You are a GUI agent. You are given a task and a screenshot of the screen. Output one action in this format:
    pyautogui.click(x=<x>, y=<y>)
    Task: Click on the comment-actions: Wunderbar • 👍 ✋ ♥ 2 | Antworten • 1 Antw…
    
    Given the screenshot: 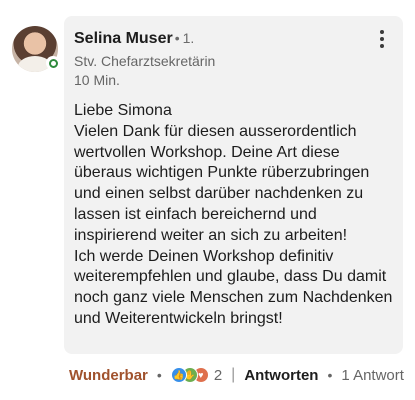 What is the action you would take?
    pyautogui.click(x=236, y=375)
    